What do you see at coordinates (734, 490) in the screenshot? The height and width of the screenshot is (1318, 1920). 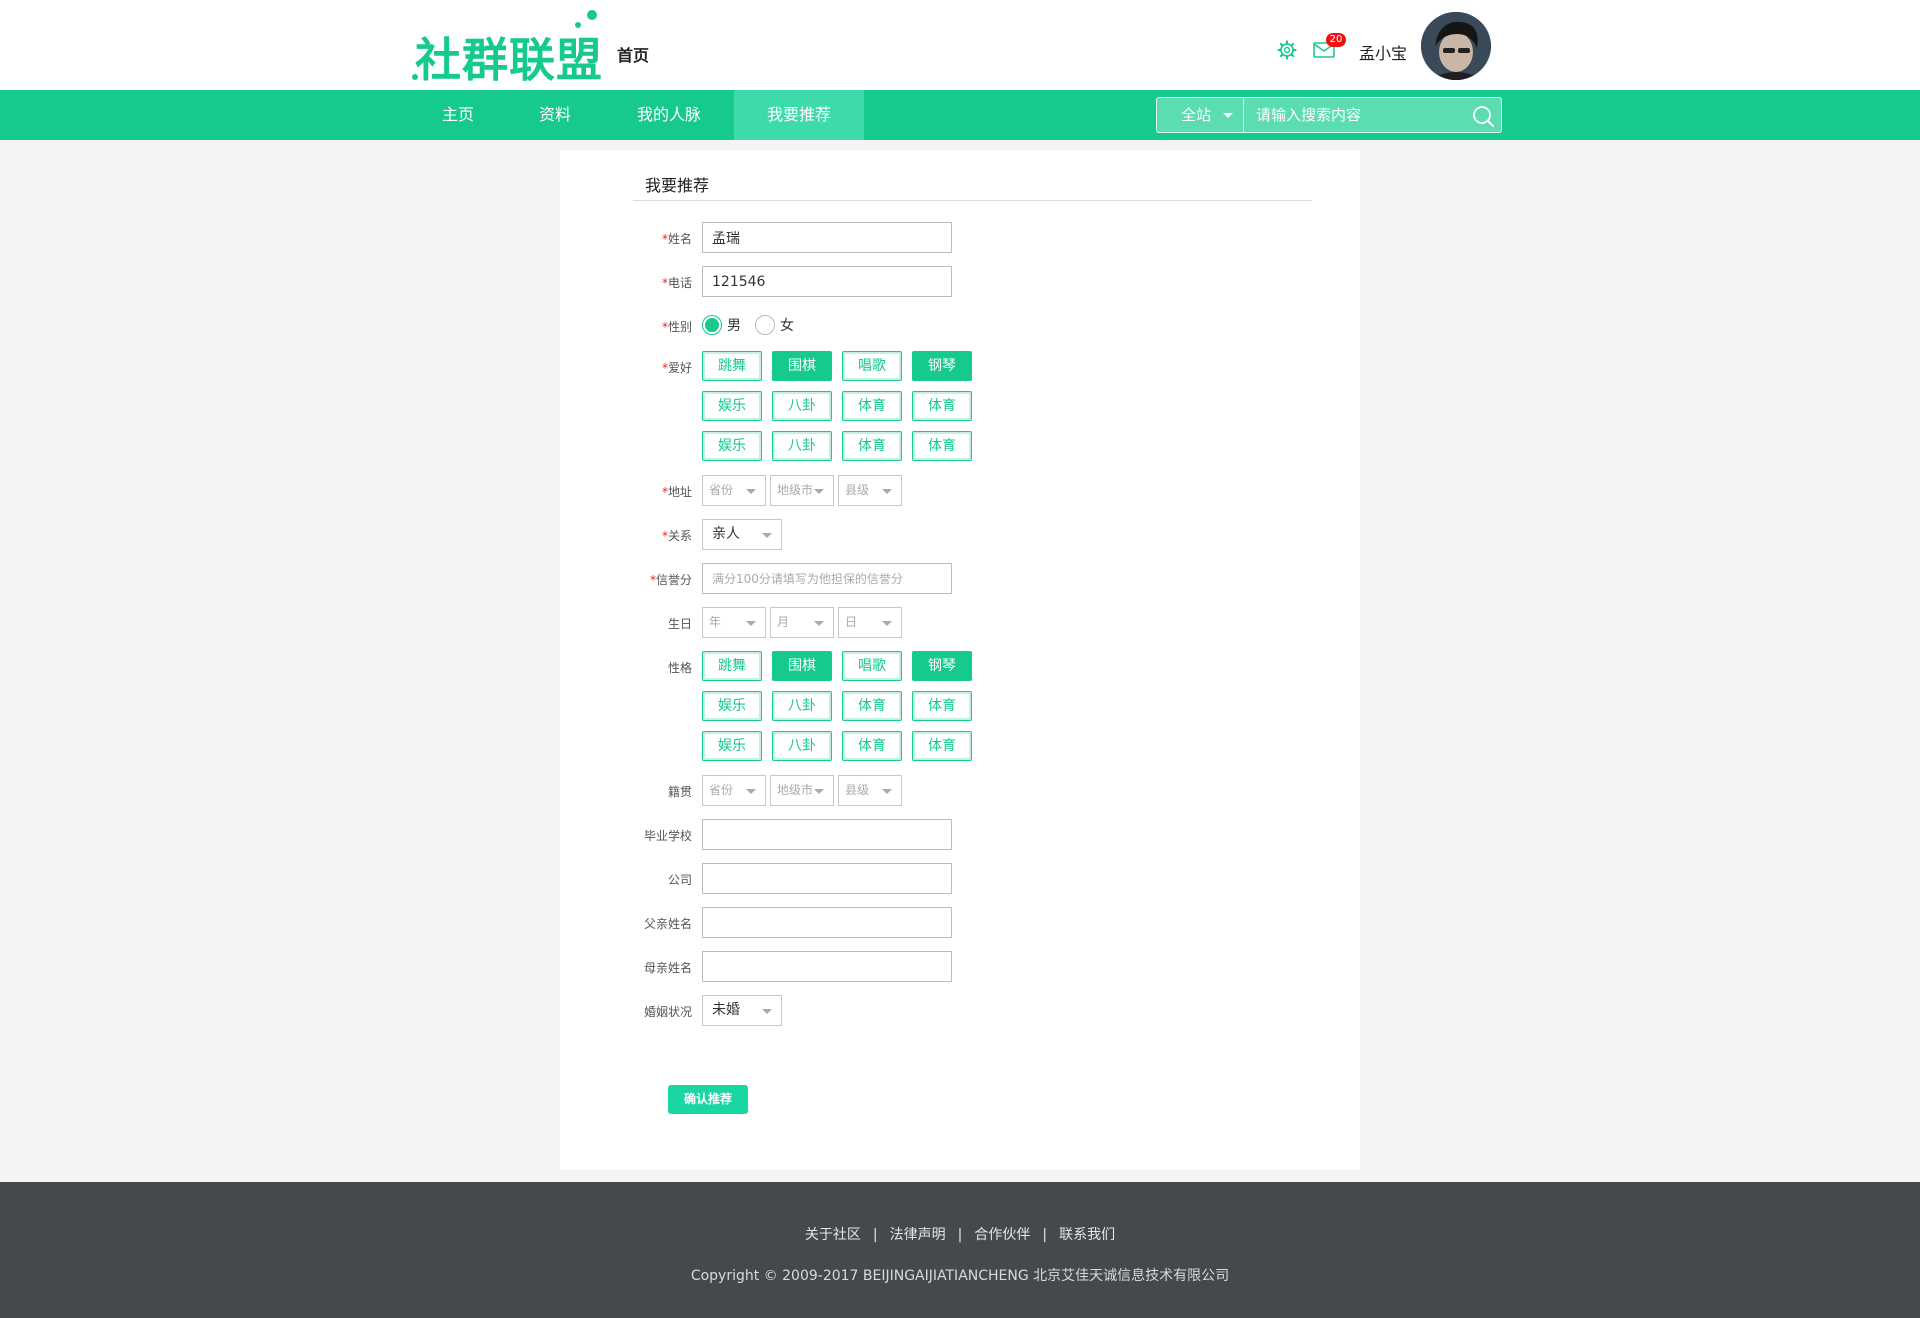 I see `address-province-select: 省份` at bounding box center [734, 490].